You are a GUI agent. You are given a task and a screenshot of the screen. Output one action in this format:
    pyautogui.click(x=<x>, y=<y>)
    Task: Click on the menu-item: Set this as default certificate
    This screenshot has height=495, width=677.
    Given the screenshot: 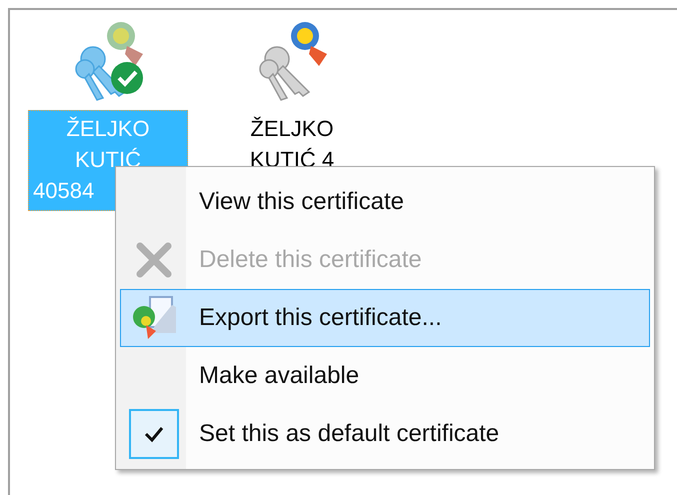 What is the action you would take?
    pyautogui.click(x=385, y=434)
    